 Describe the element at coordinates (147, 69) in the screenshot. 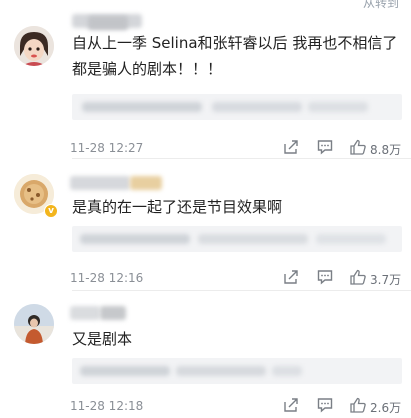

I see `comment-text-line-2: 都是骗人的剧本！！！` at that location.